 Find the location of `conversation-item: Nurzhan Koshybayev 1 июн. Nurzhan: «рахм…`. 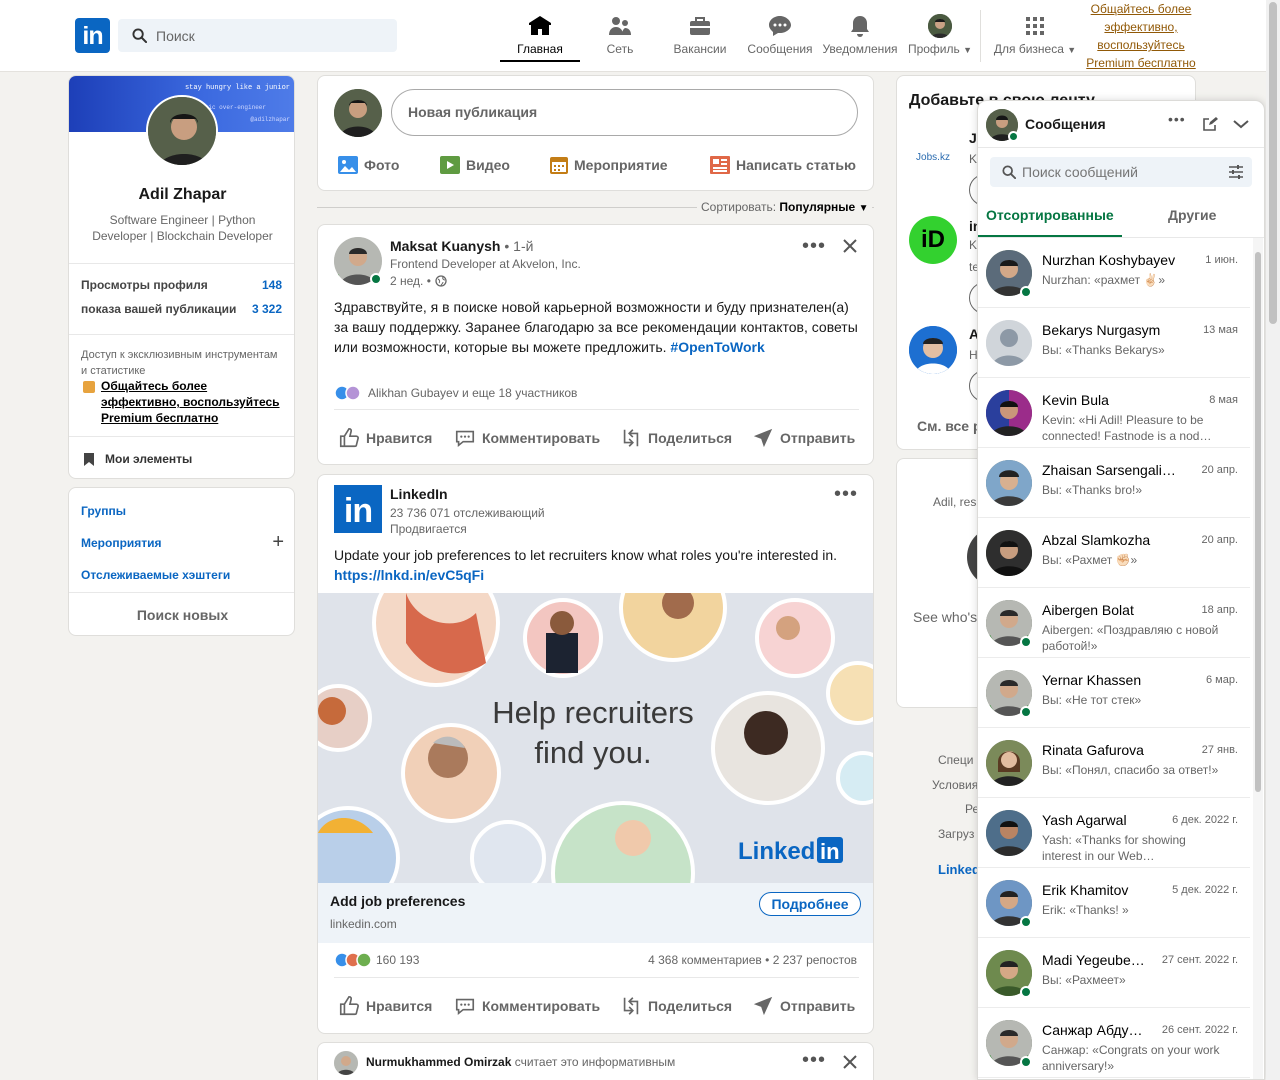

conversation-item: Nurzhan Koshybayev 1 июн. Nurzhan: «рахм… is located at coordinates (1114, 273).